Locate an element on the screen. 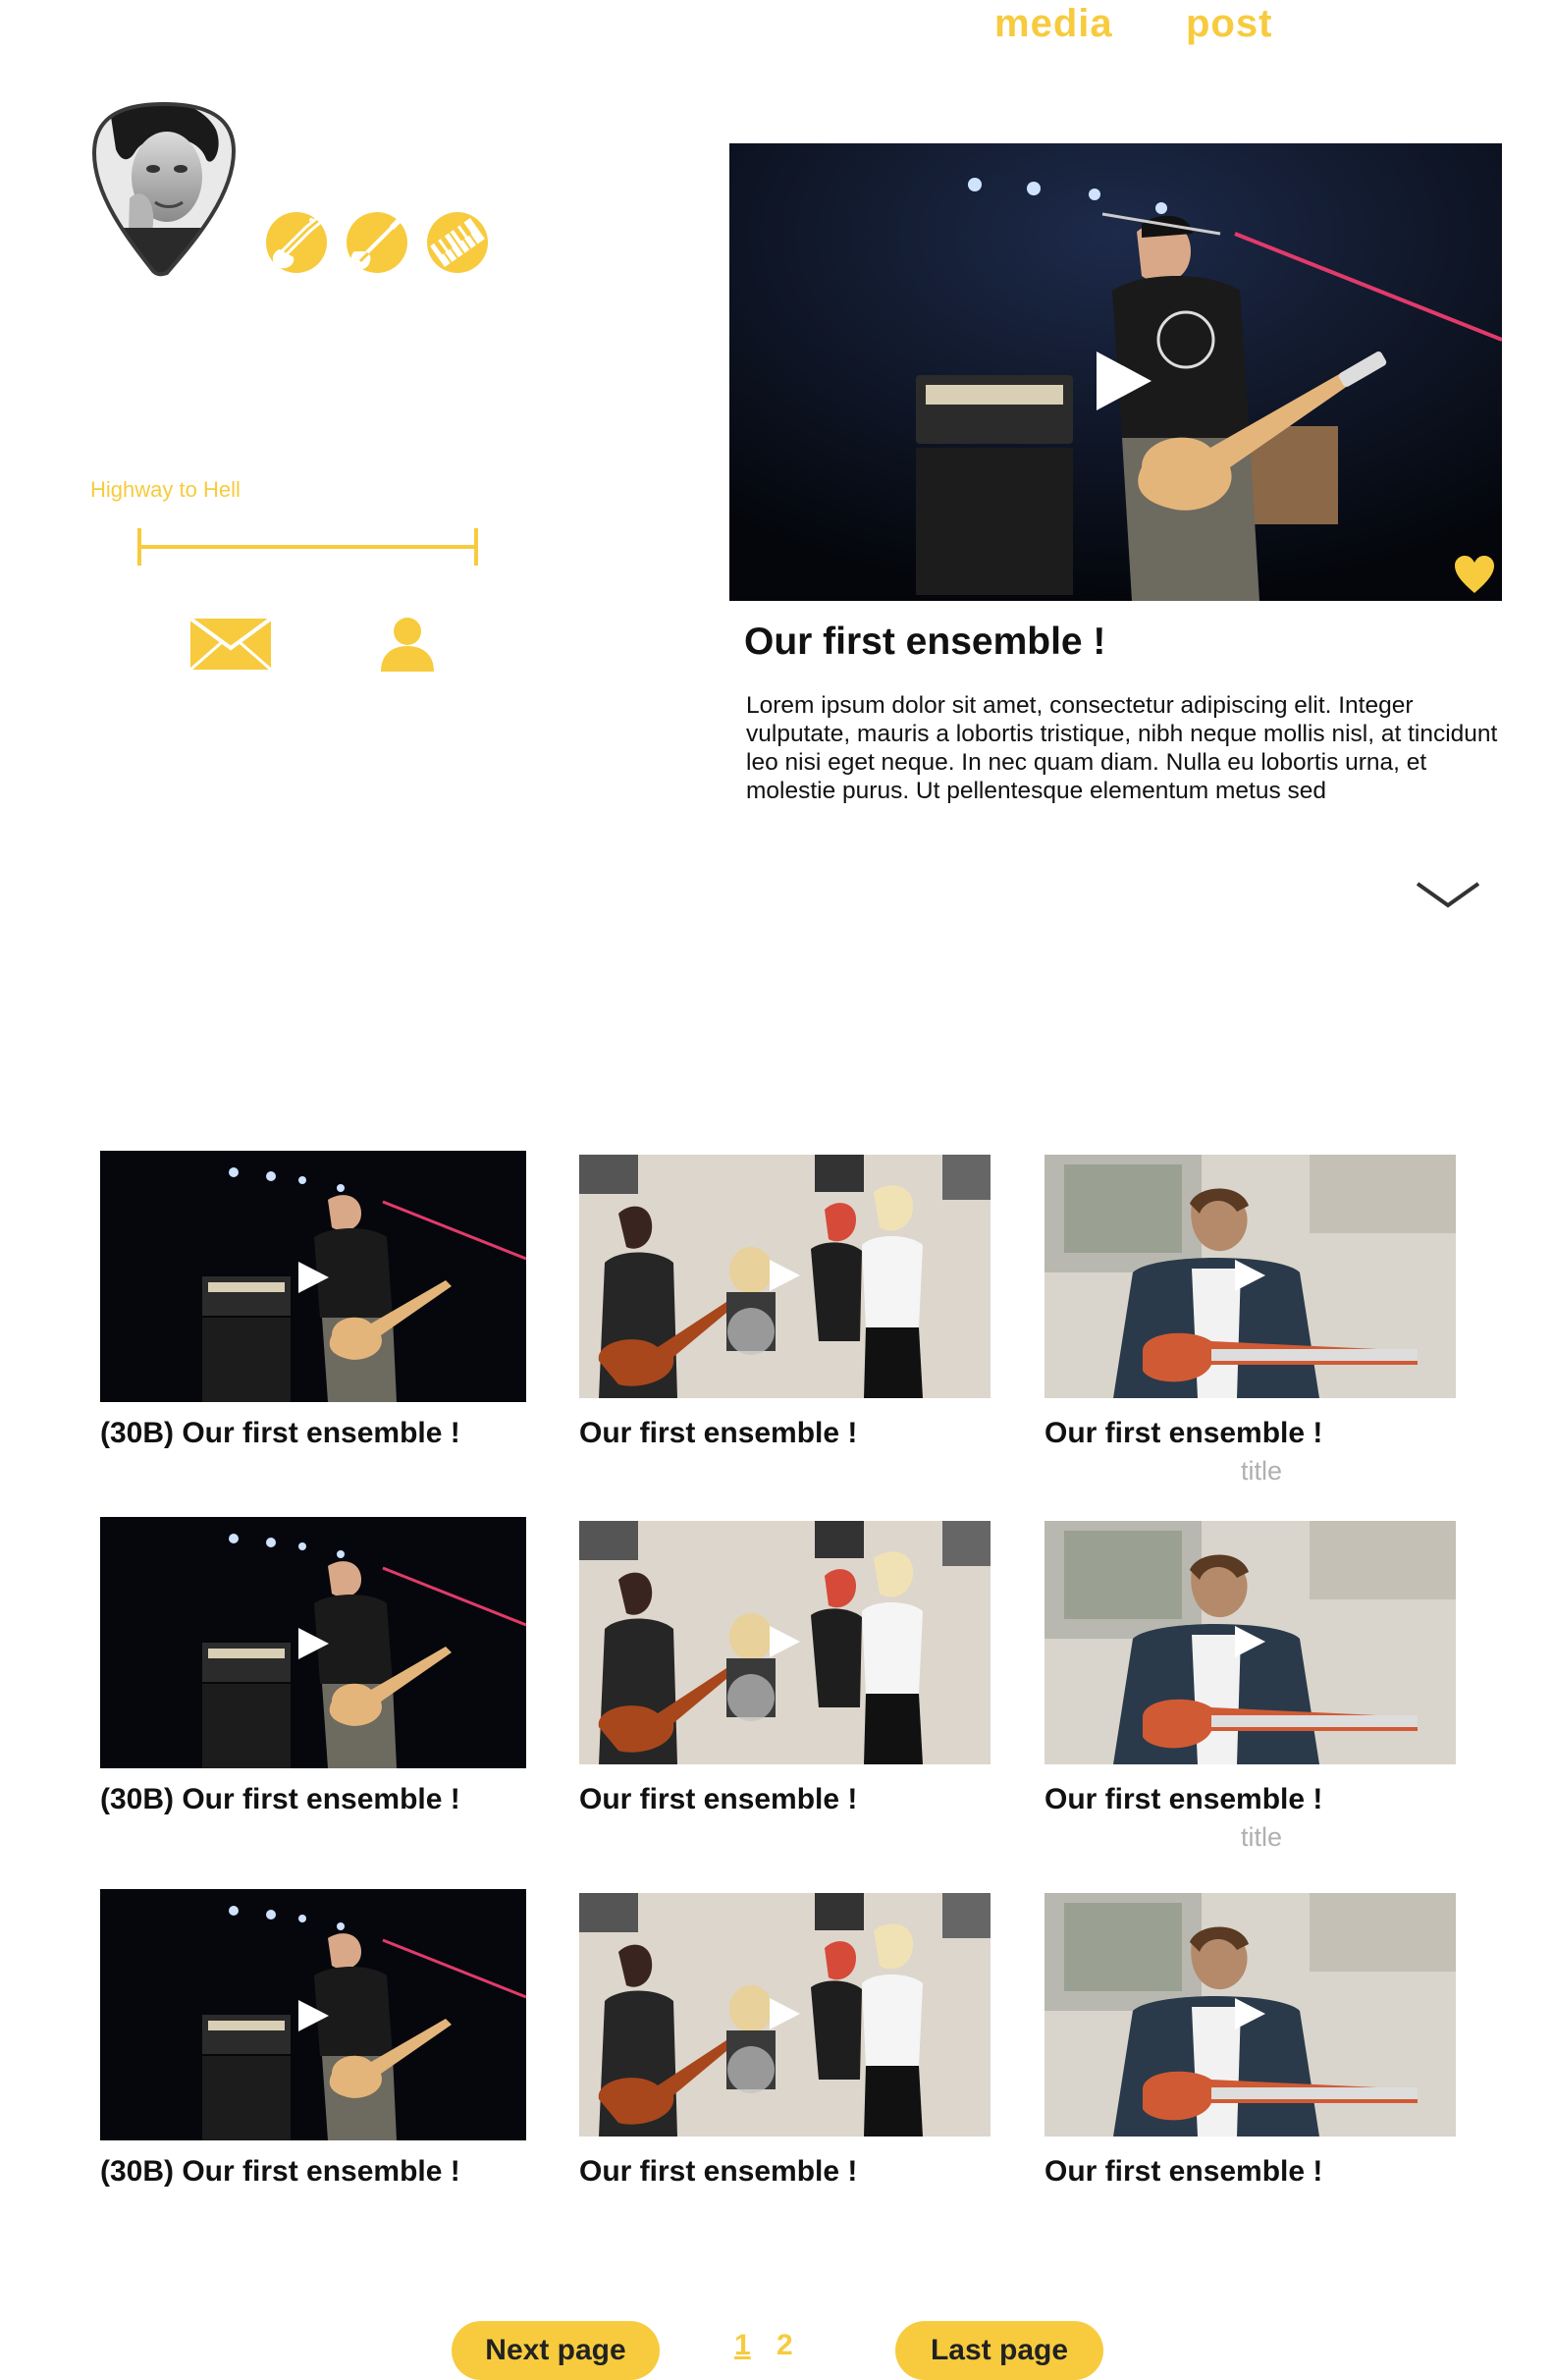 The height and width of the screenshot is (2380, 1553). page-link-2: 2 is located at coordinates (785, 2345).